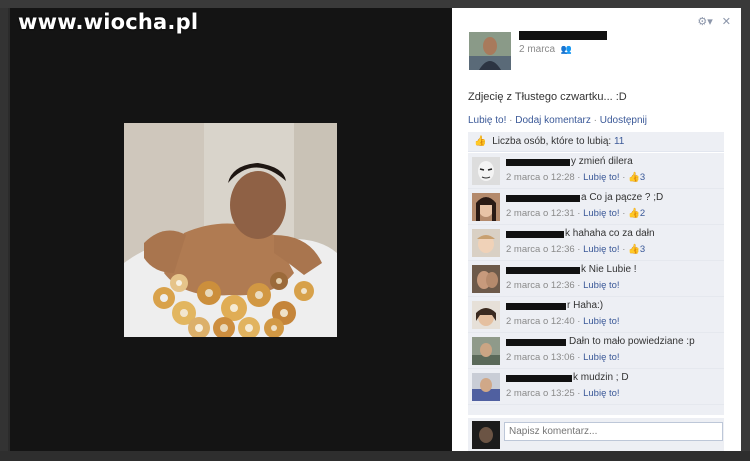  What do you see at coordinates (537, 49) in the screenshot?
I see `owner-date-text: 2 marca` at bounding box center [537, 49].